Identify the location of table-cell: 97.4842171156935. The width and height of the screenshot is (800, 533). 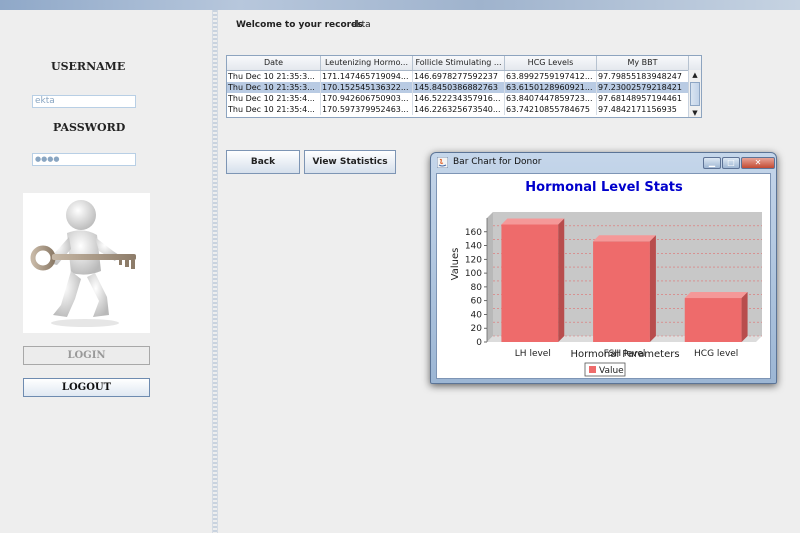
(643, 109).